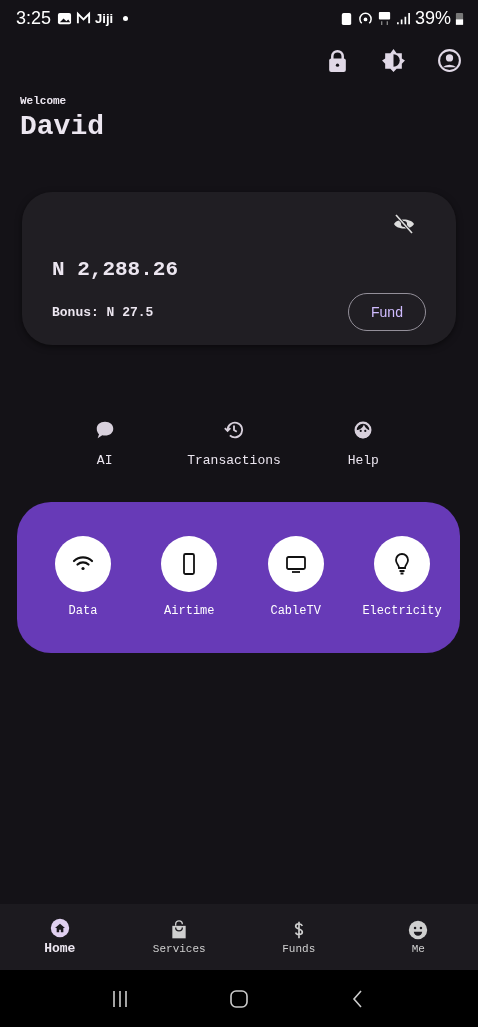 This screenshot has width=478, height=1027. I want to click on brightness-icon, so click(393, 60).